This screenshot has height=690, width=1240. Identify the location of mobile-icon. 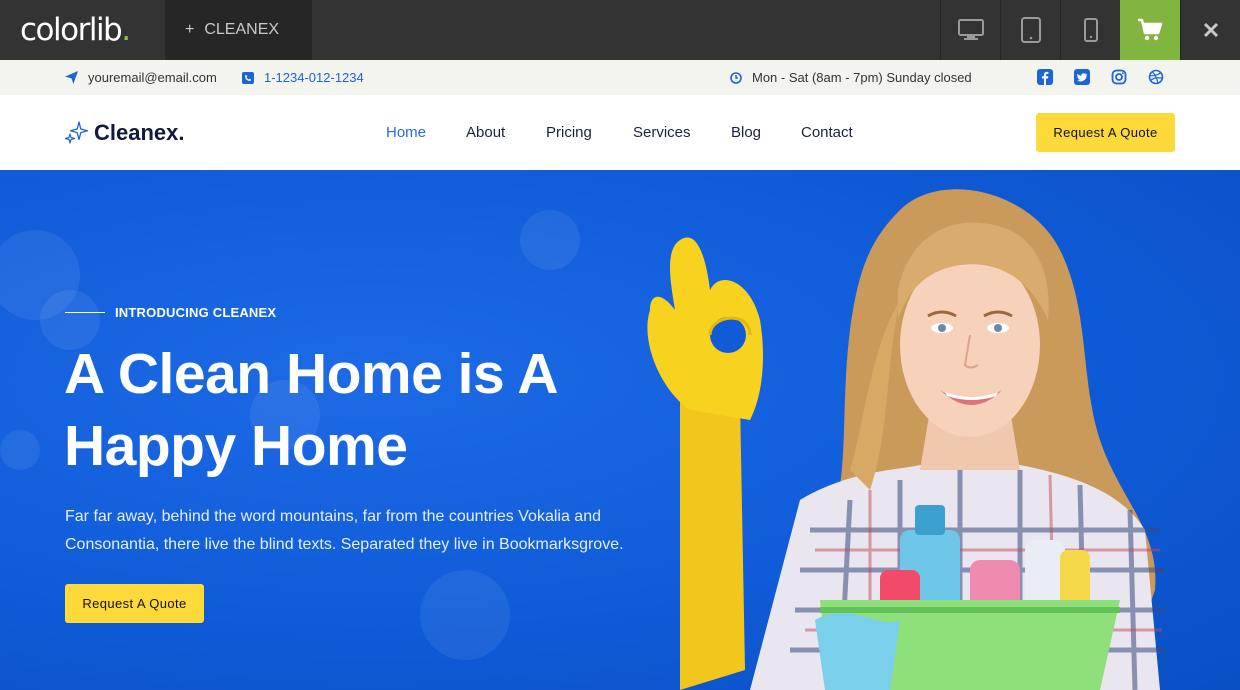
(1090, 30).